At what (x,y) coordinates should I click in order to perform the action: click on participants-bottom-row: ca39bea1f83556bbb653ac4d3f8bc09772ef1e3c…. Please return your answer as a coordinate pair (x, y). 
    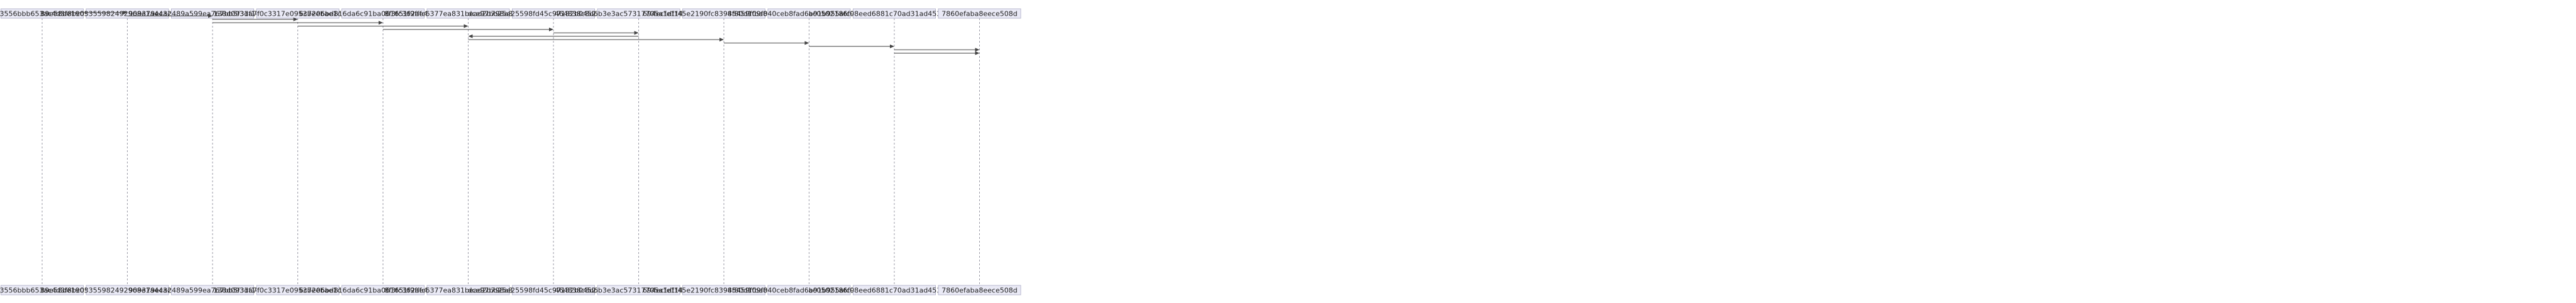
    Looking at the image, I should click on (510, 290).